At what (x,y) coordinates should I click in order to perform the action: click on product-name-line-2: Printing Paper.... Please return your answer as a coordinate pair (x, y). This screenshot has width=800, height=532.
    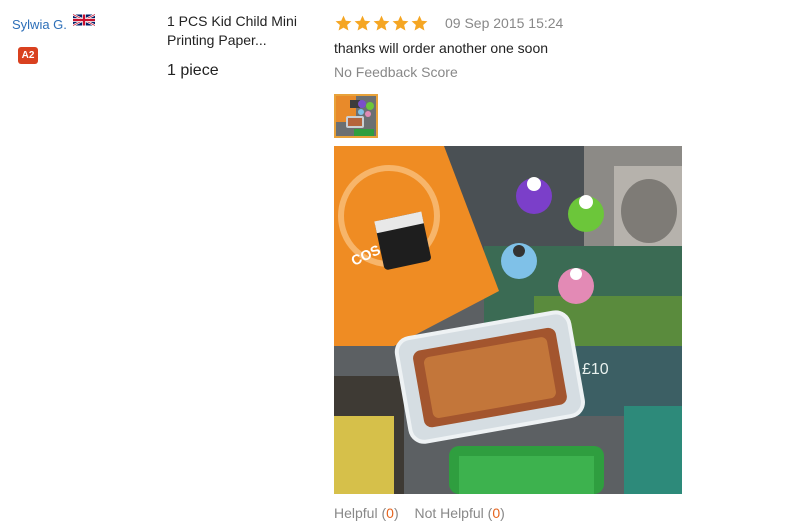
    Looking at the image, I should click on (217, 40).